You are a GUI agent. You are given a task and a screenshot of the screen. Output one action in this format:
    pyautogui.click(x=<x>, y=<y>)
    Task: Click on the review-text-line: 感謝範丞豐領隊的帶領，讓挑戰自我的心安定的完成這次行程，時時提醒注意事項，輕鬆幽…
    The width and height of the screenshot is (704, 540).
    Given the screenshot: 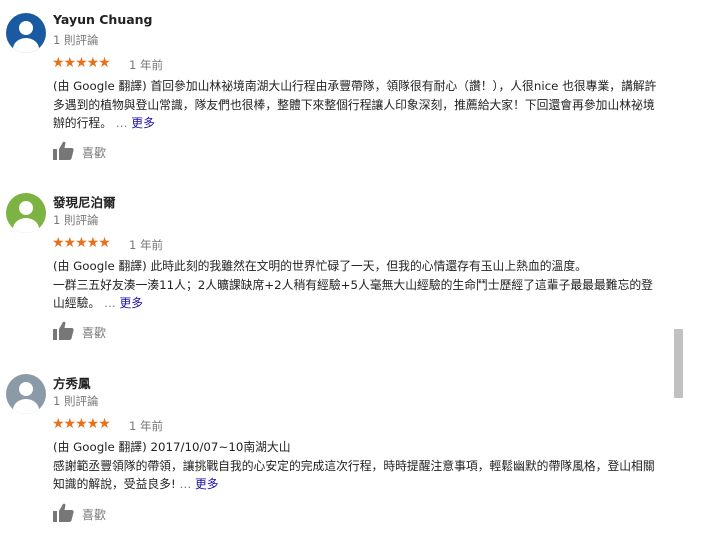 What is the action you would take?
    pyautogui.click(x=356, y=475)
    